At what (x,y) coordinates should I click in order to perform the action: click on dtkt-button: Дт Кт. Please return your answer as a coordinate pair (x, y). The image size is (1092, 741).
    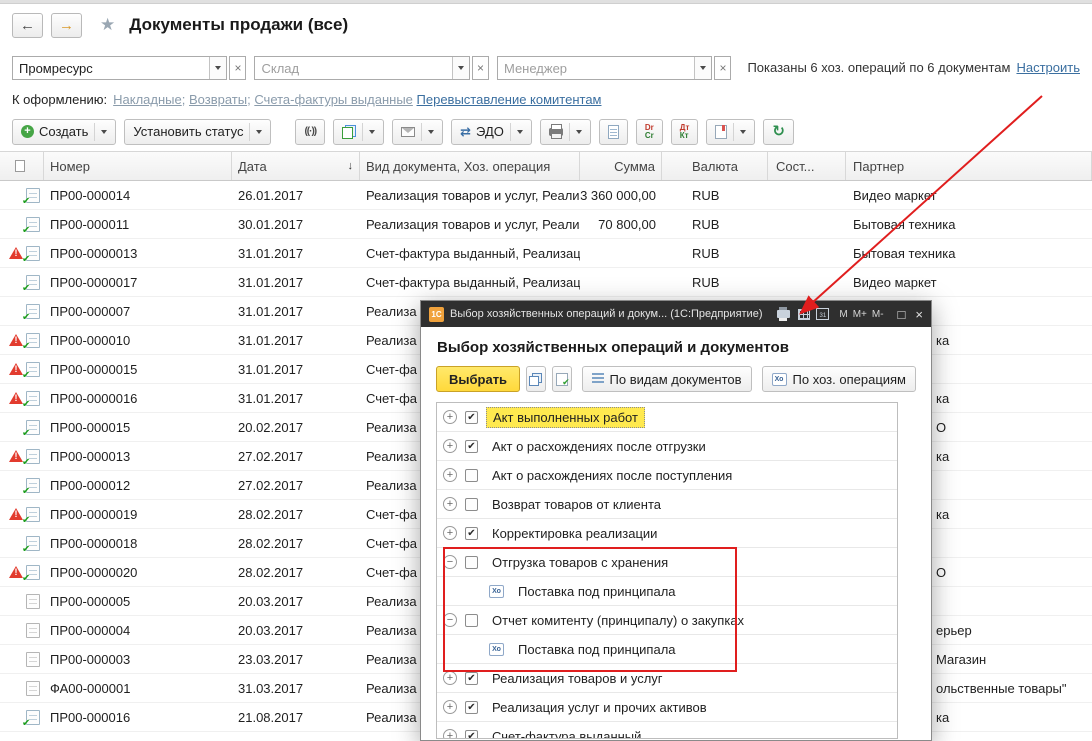
    Looking at the image, I should click on (684, 131).